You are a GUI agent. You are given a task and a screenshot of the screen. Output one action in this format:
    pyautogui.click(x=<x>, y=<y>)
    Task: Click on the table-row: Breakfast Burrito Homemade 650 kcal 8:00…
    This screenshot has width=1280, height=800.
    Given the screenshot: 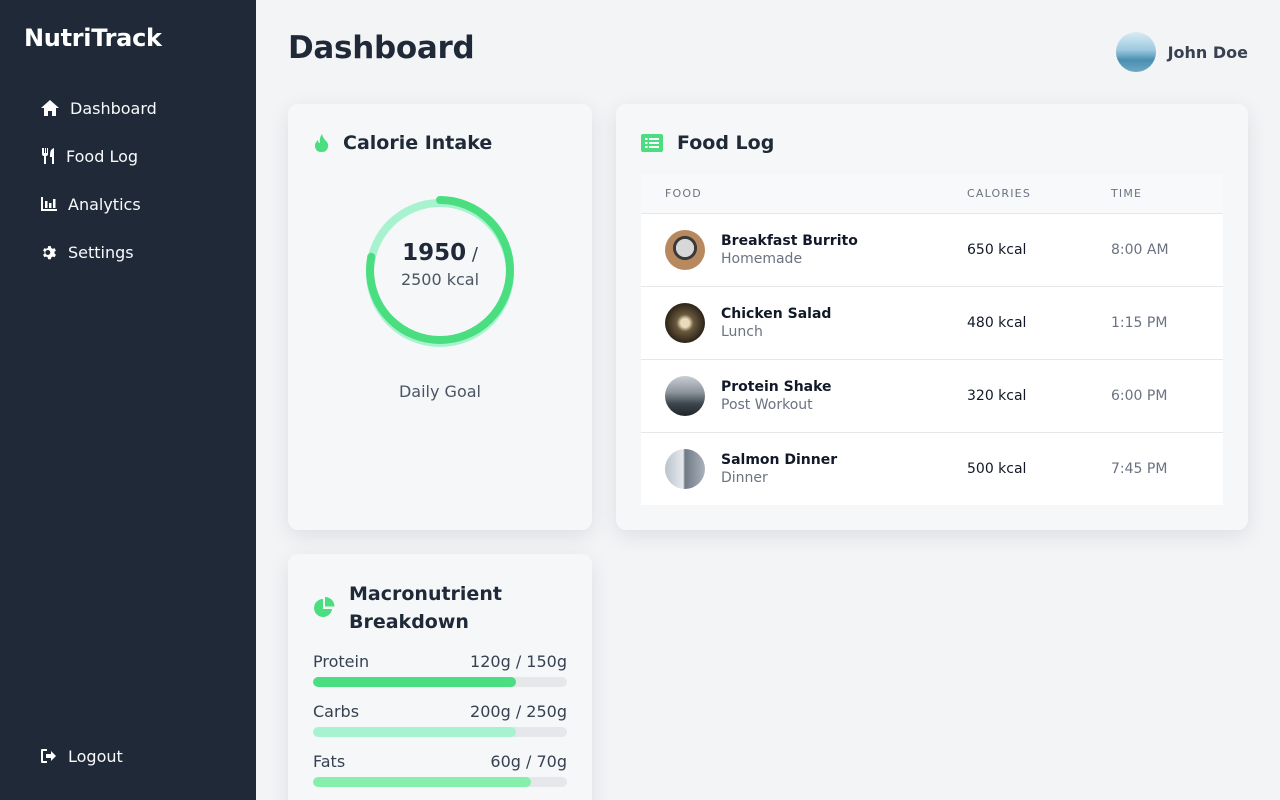 What is the action you would take?
    pyautogui.click(x=932, y=250)
    